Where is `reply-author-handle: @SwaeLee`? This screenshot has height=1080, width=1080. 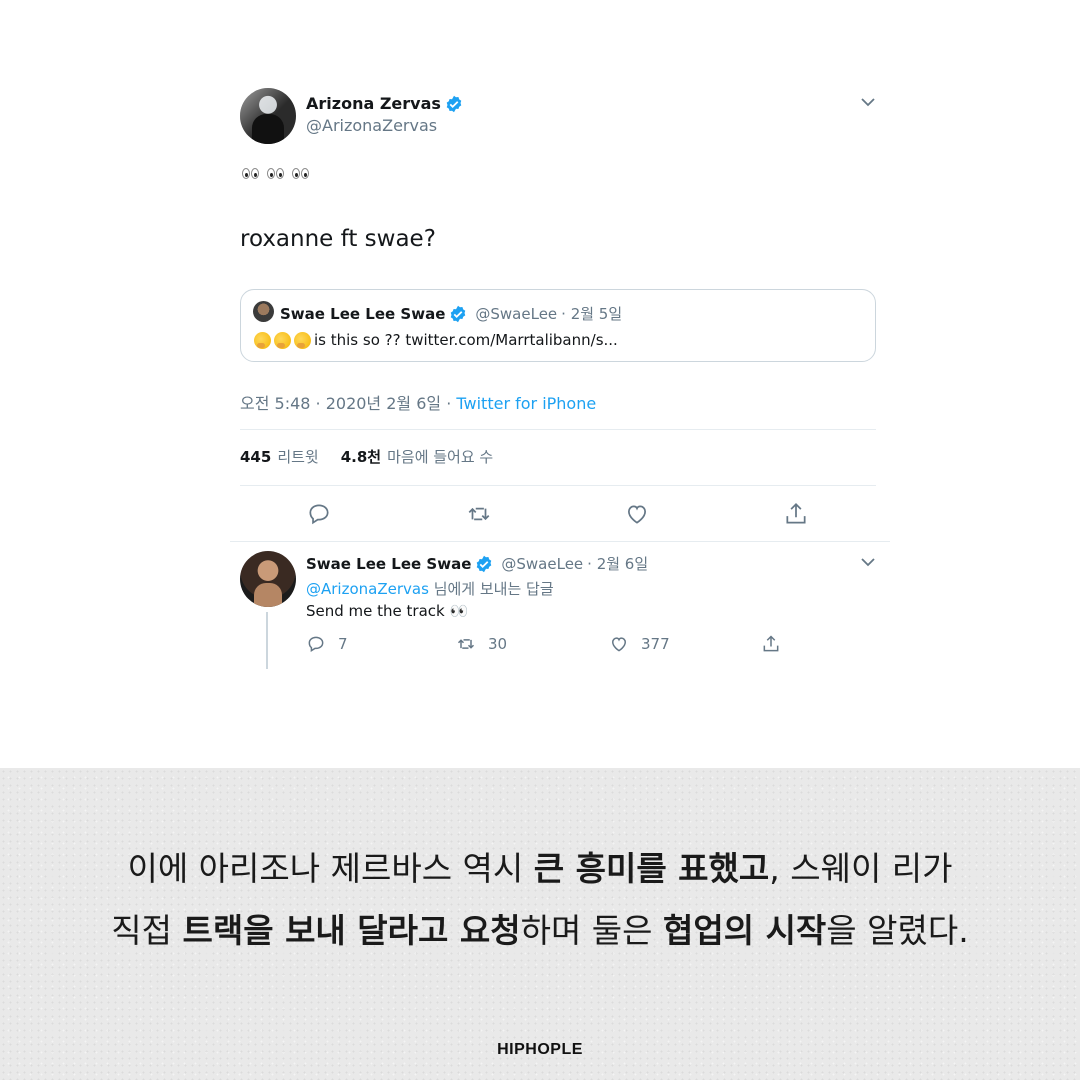 reply-author-handle: @SwaeLee is located at coordinates (542, 564).